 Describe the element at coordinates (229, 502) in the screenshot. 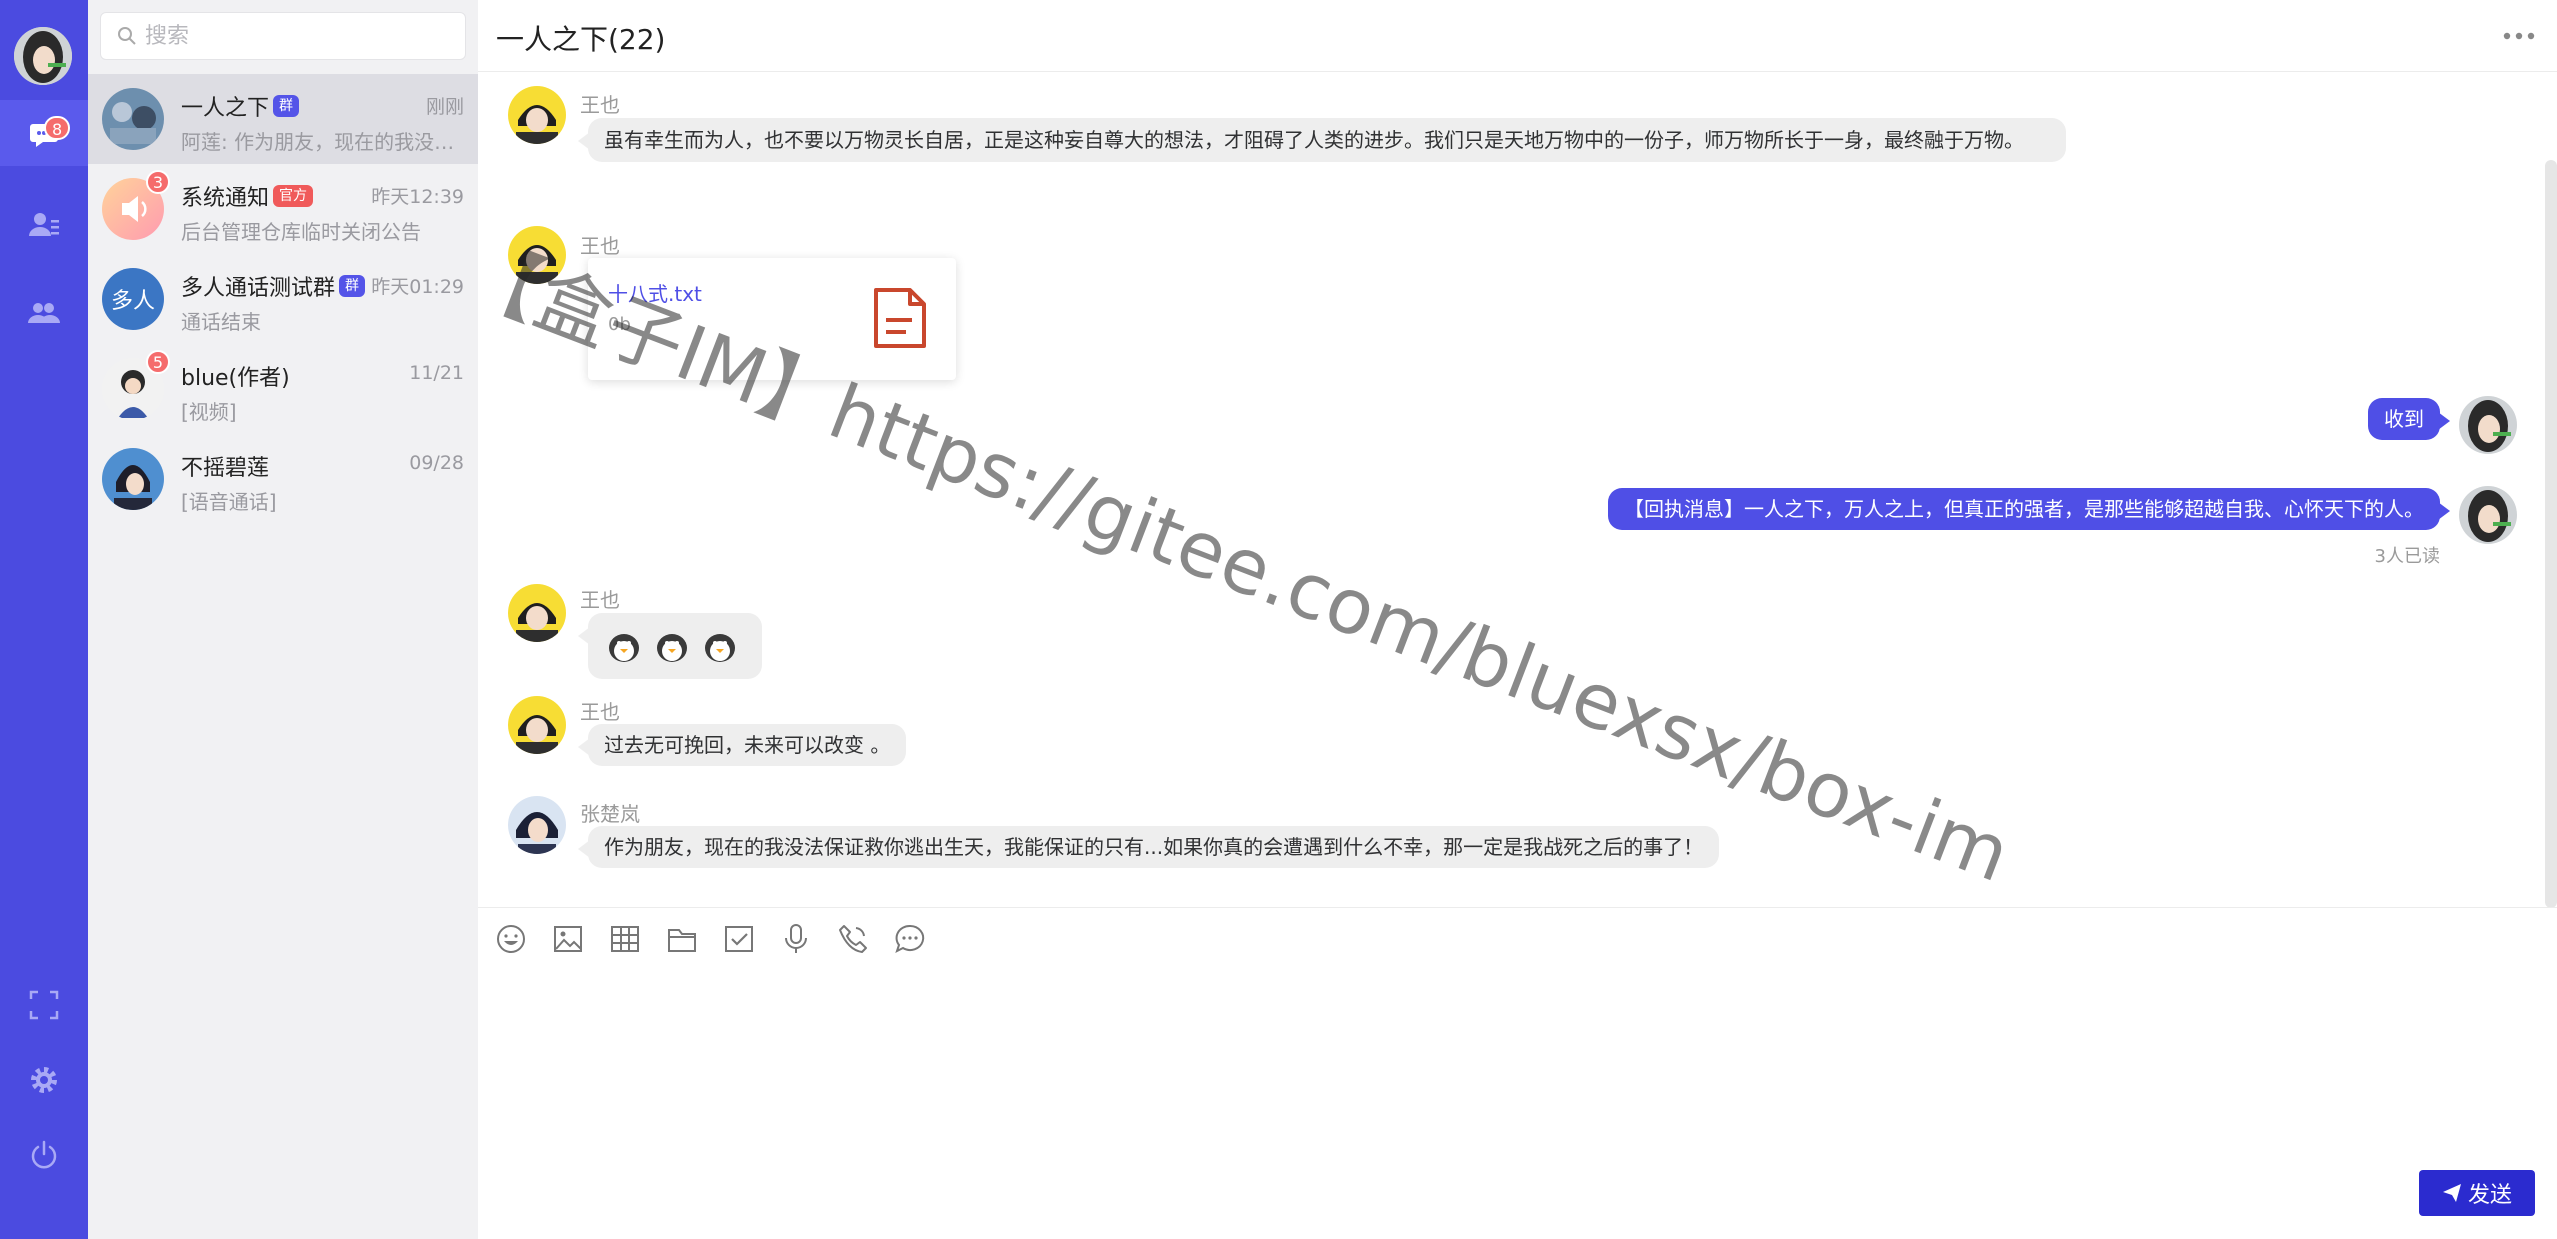

I see `conversation-preview: [语音通话]` at that location.